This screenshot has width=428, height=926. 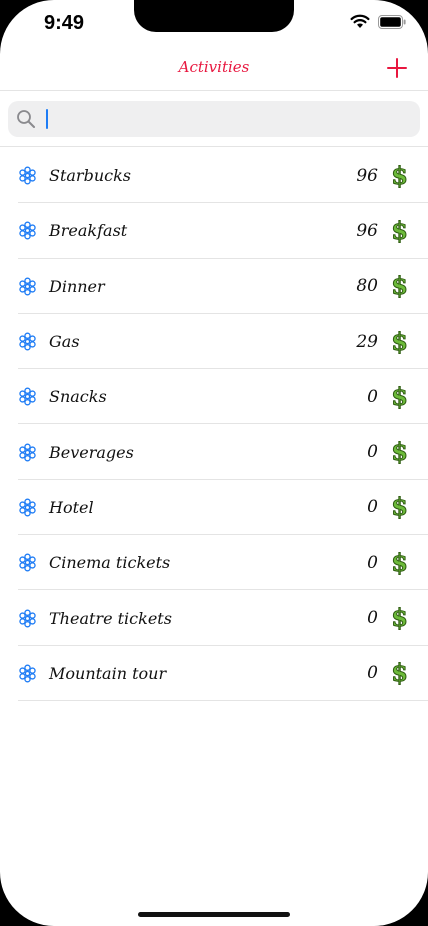 What do you see at coordinates (214, 231) in the screenshot?
I see `list-item: Breakfast 96 $` at bounding box center [214, 231].